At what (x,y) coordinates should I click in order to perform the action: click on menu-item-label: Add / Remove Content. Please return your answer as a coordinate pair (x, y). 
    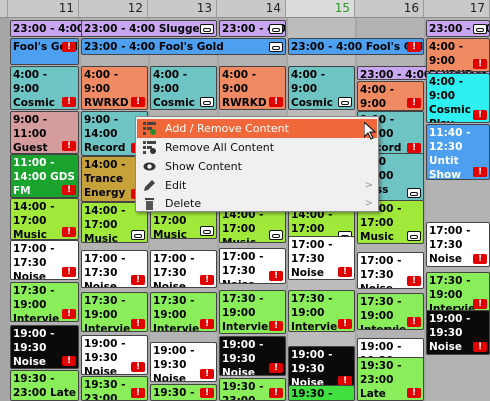
    Looking at the image, I should click on (227, 128).